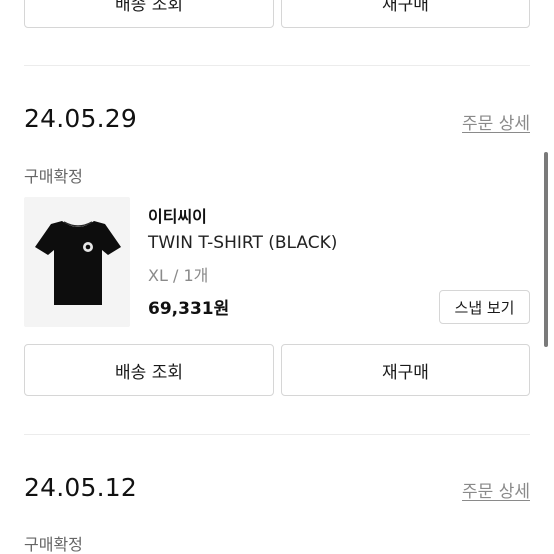 The image size is (554, 554). Describe the element at coordinates (546, 249) in the screenshot. I see `scrollbar` at that location.